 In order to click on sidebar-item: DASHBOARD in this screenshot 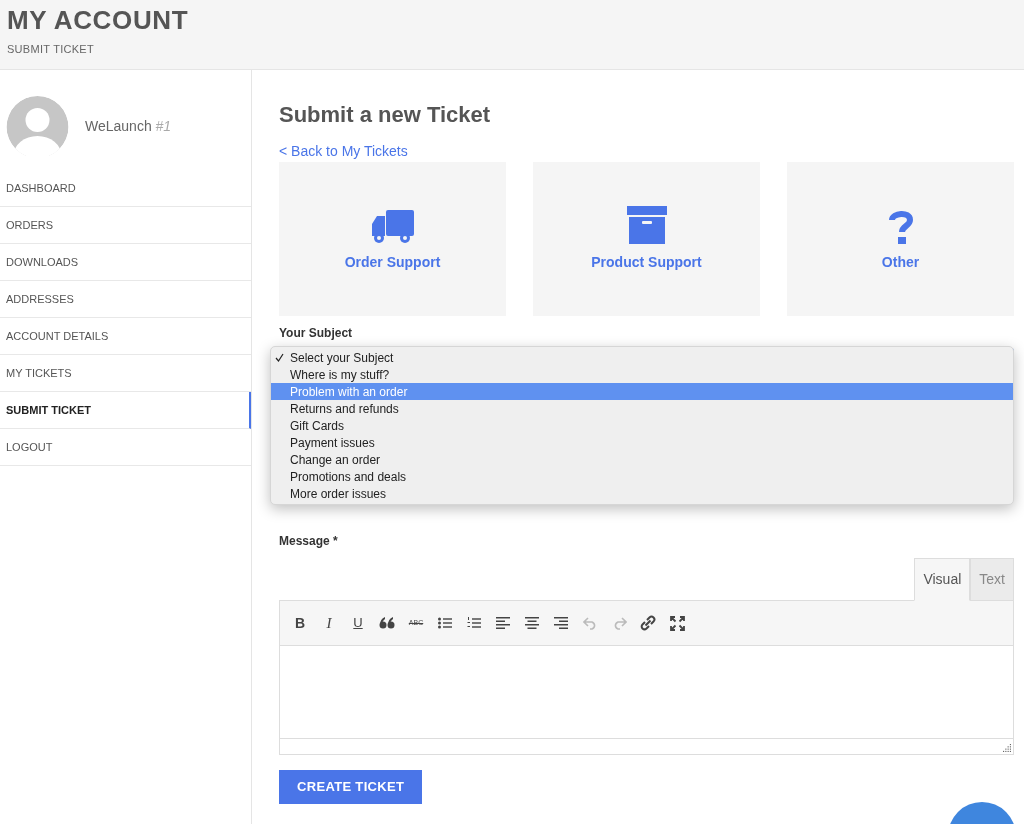, I will do `click(125, 188)`.